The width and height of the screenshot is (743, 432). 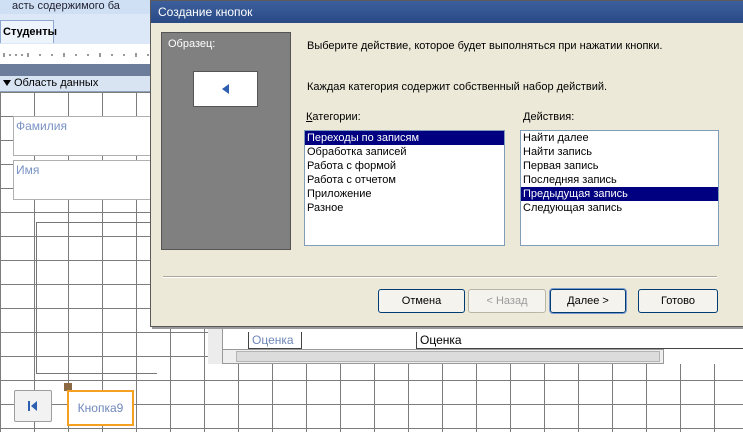 I want to click on action-list-item: Предыдущая запись, so click(x=619, y=194).